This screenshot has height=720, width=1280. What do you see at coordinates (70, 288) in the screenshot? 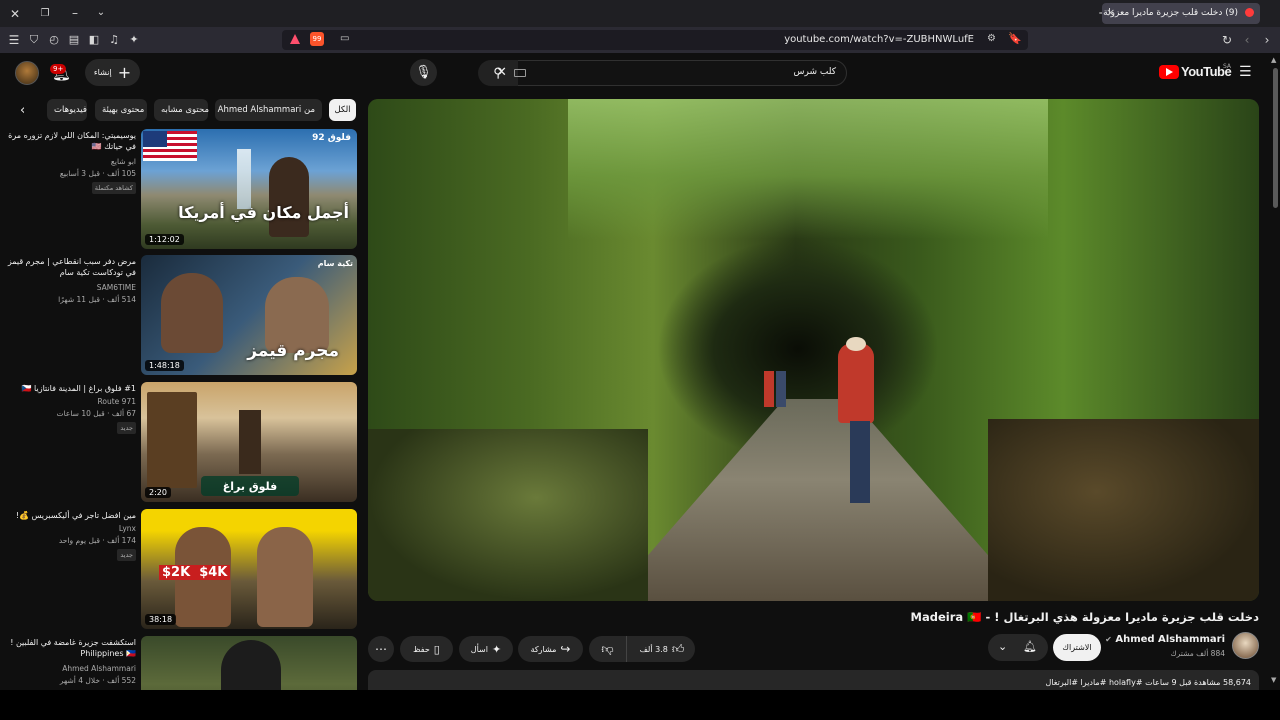
I see `channel-name: SAM6TIME` at bounding box center [70, 288].